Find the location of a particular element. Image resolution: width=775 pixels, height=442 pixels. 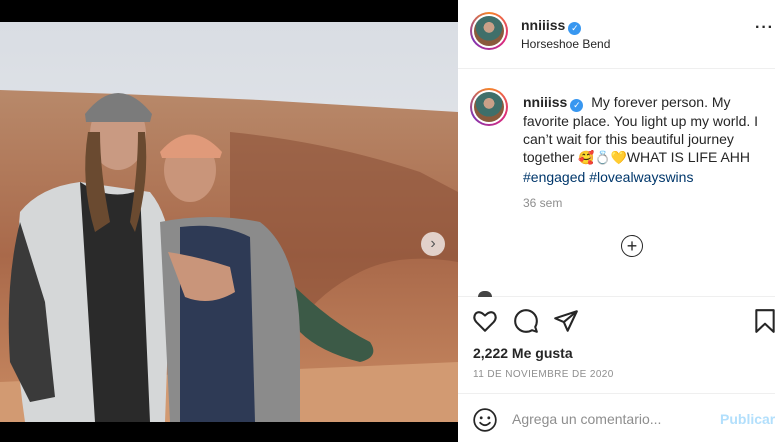

load-more-comments-button: + is located at coordinates (632, 246).